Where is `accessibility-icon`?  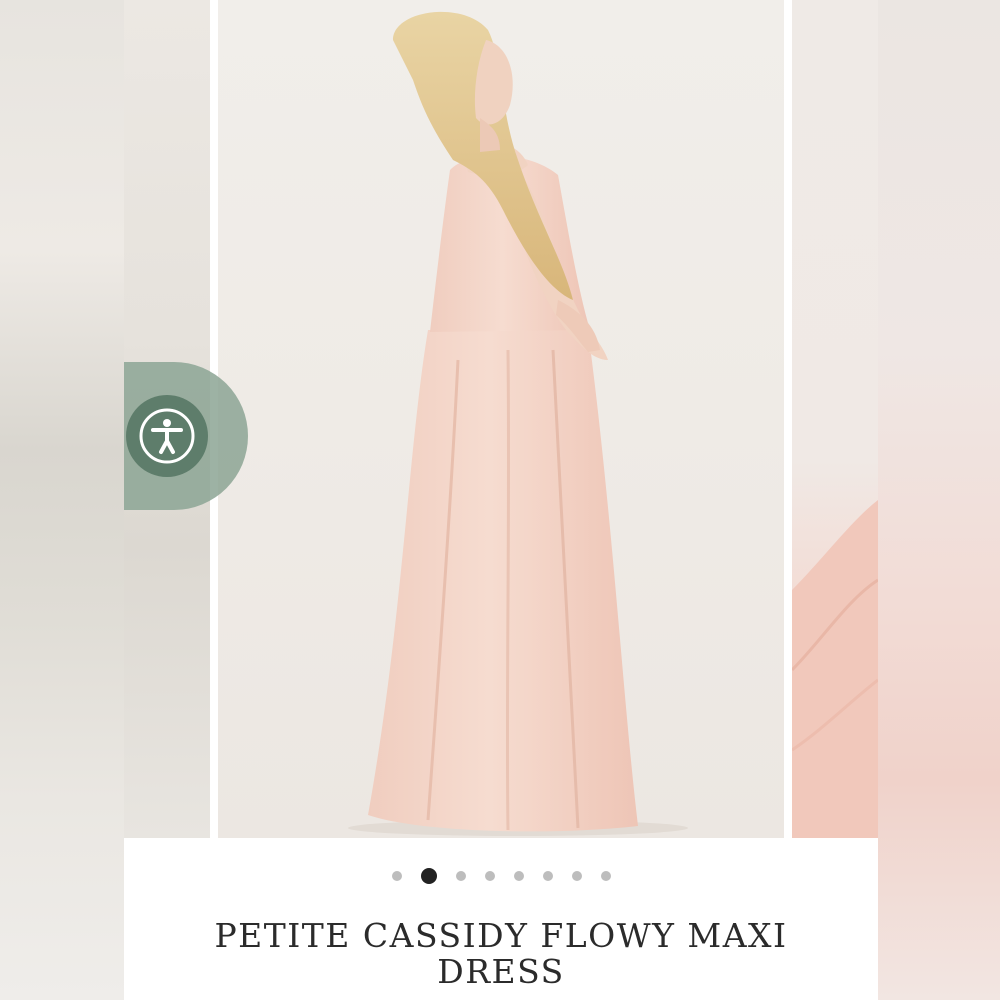 accessibility-icon is located at coordinates (167, 436).